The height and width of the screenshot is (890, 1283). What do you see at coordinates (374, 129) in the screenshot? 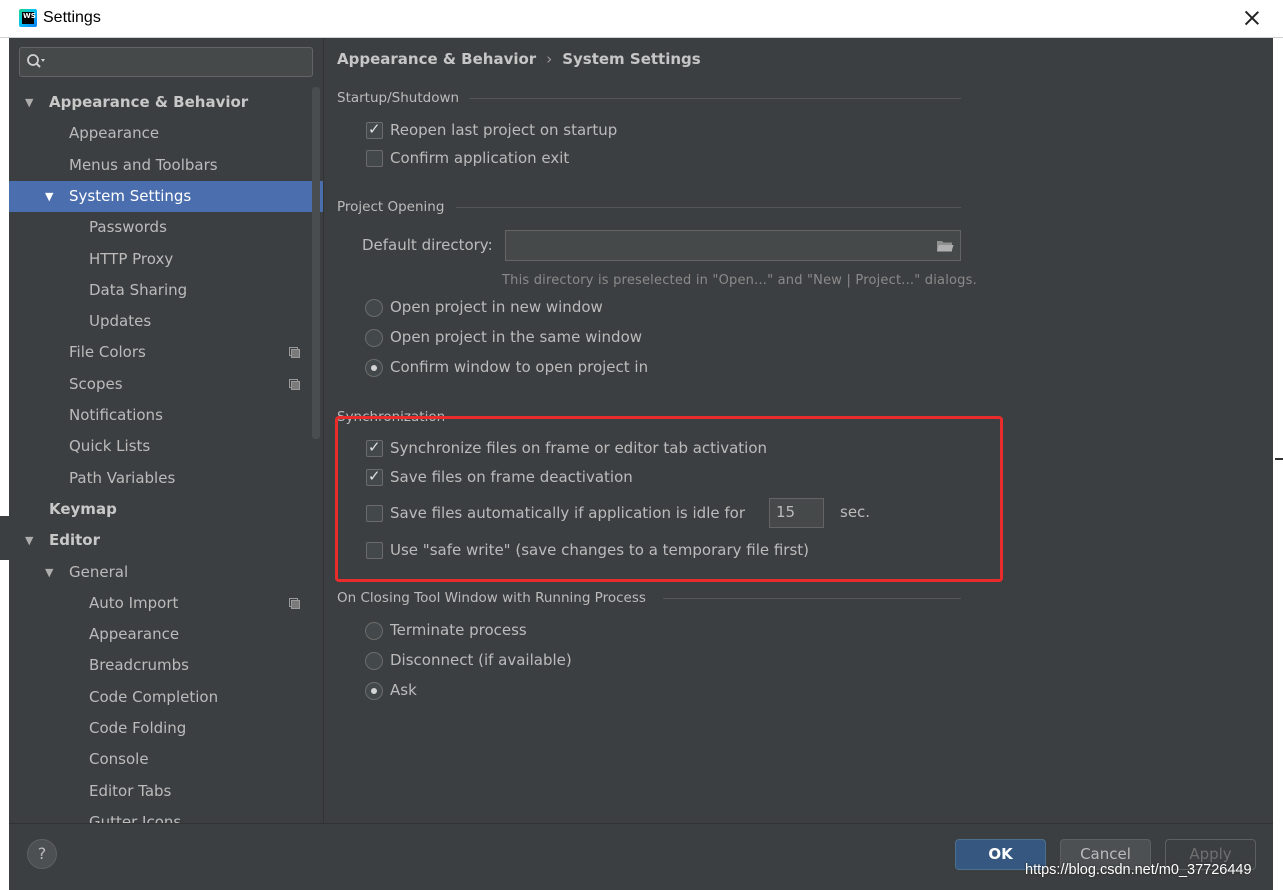
I see `reopen-last-project-checkbox` at bounding box center [374, 129].